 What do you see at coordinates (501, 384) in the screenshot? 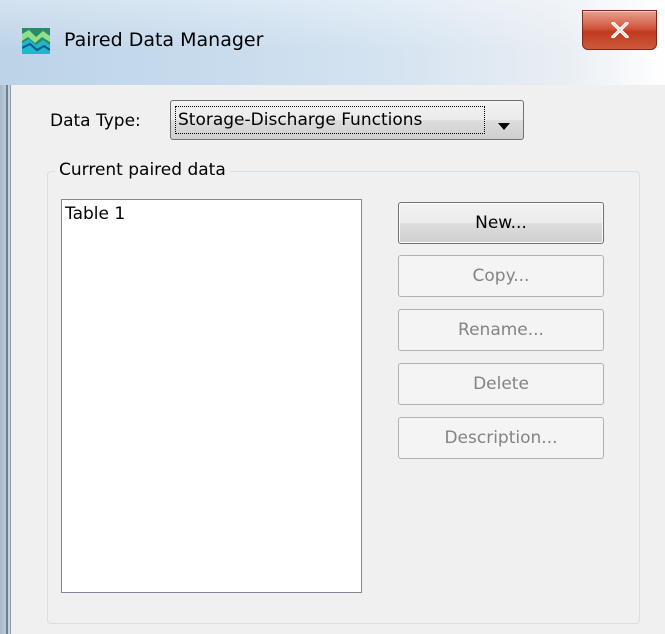
I see `delete-button: Delete` at bounding box center [501, 384].